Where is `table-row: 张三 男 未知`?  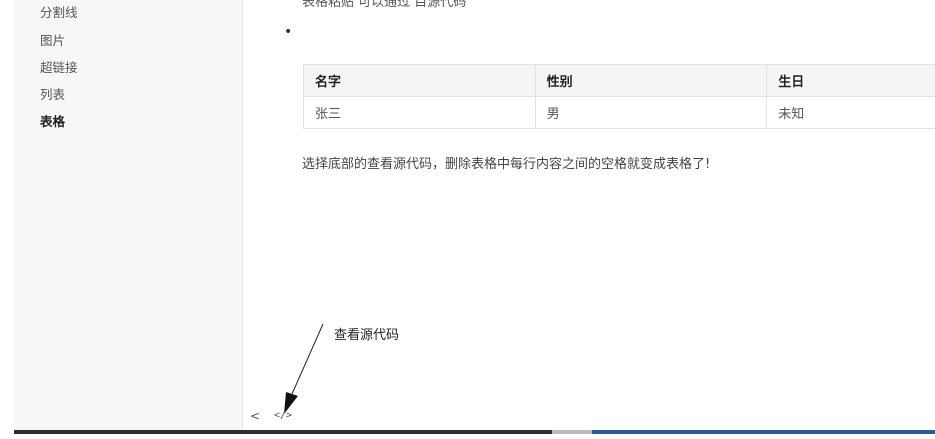 table-row: 张三 男 未知 is located at coordinates (619, 112).